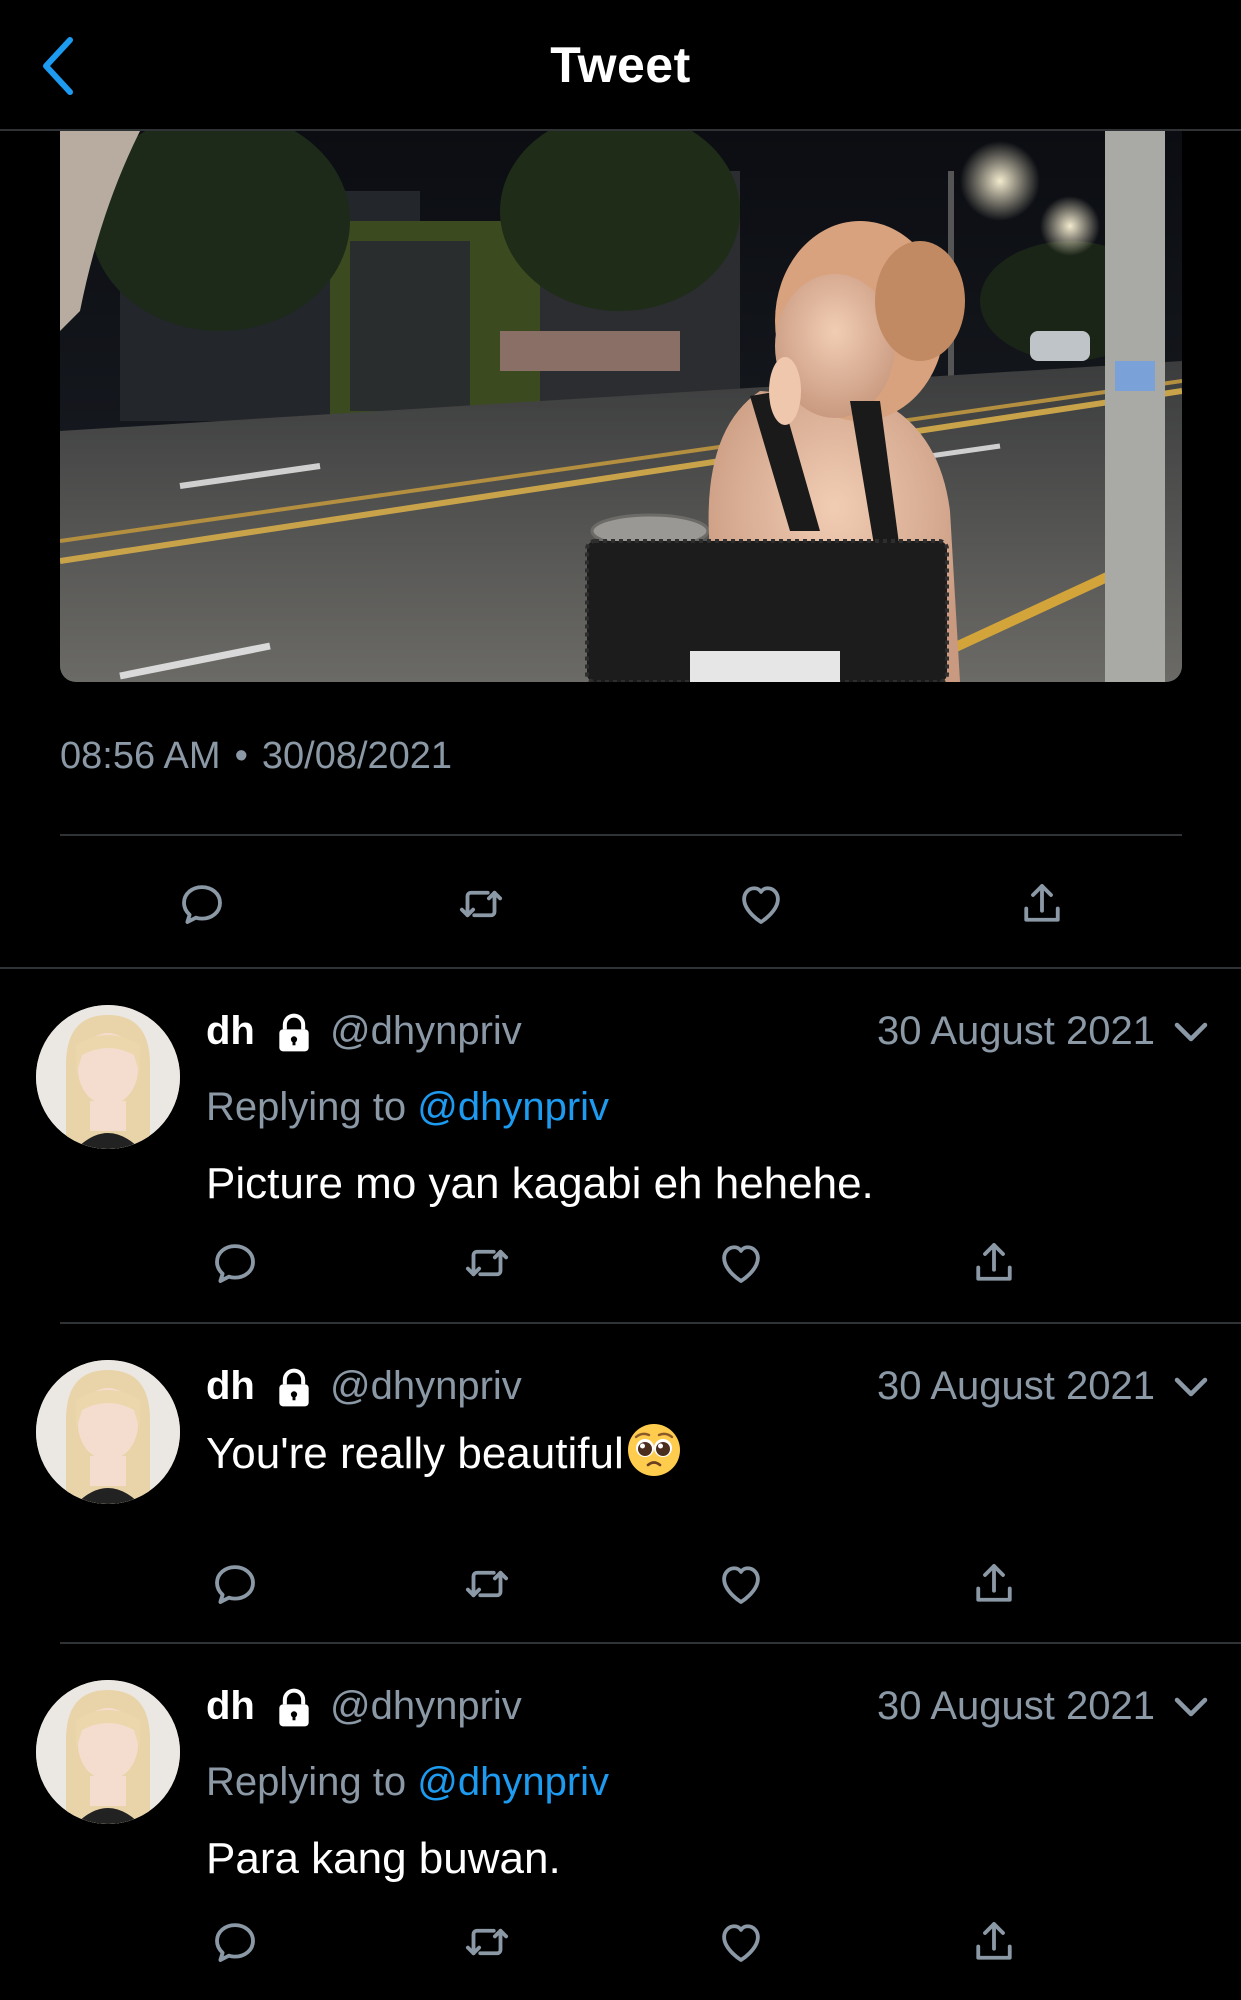 Image resolution: width=1241 pixels, height=2000 pixels. Describe the element at coordinates (653, 1450) in the screenshot. I see `pleading-face-emoji` at that location.